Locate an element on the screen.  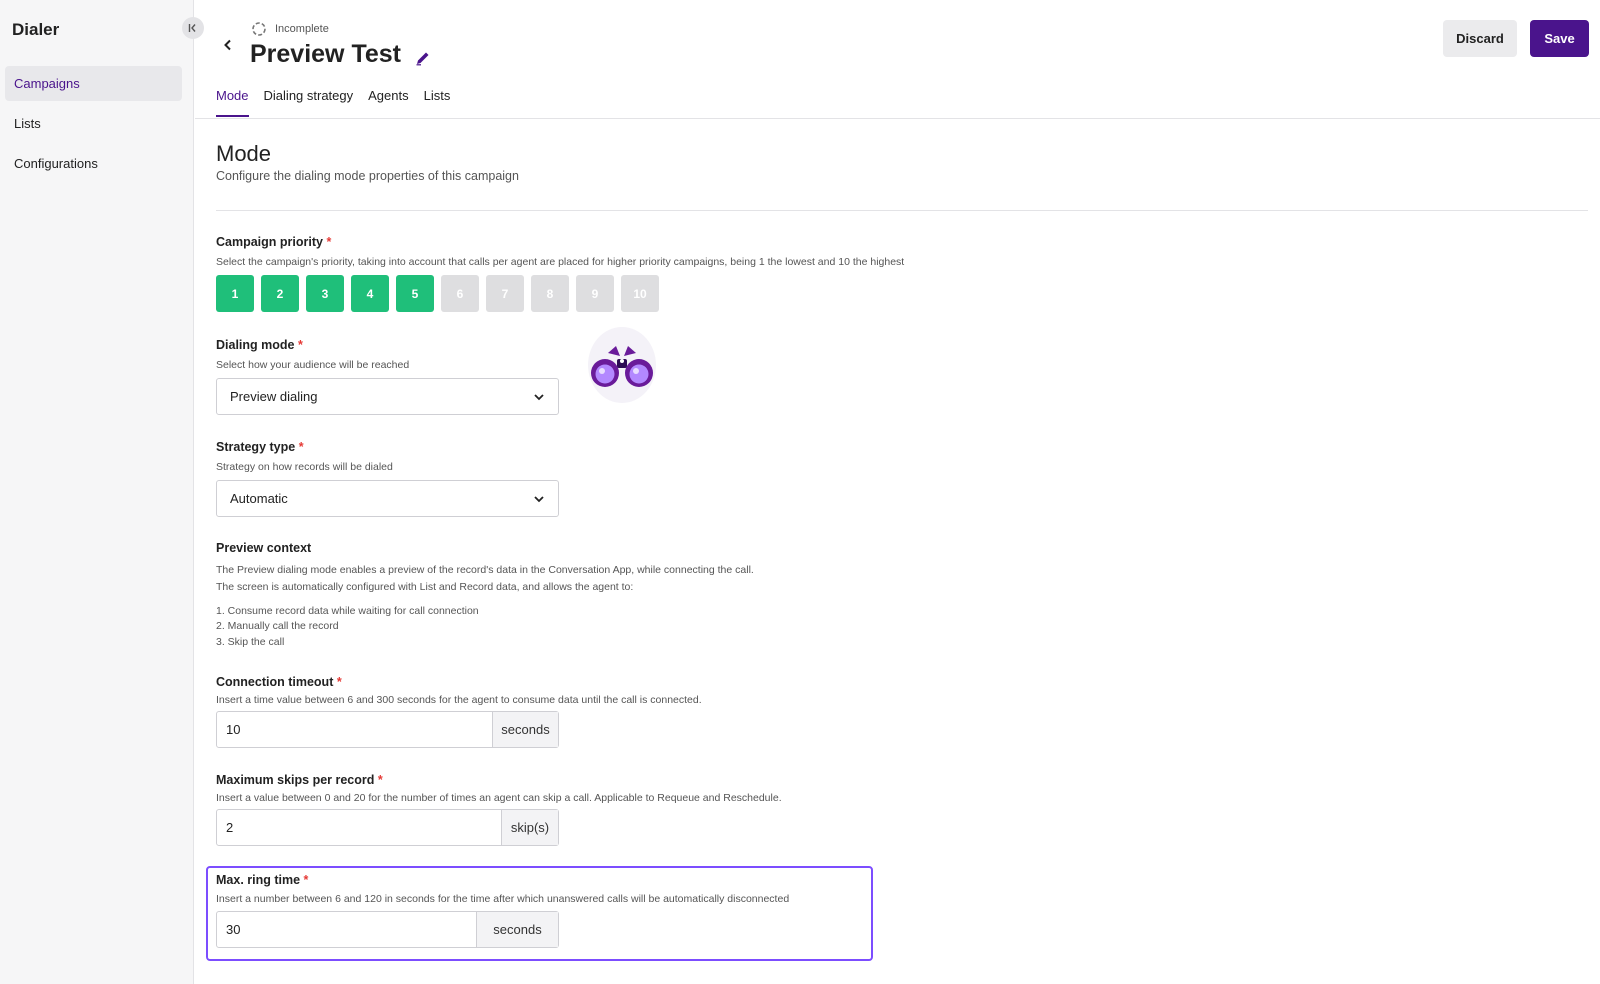
page-title: Preview Test is located at coordinates (326, 54).